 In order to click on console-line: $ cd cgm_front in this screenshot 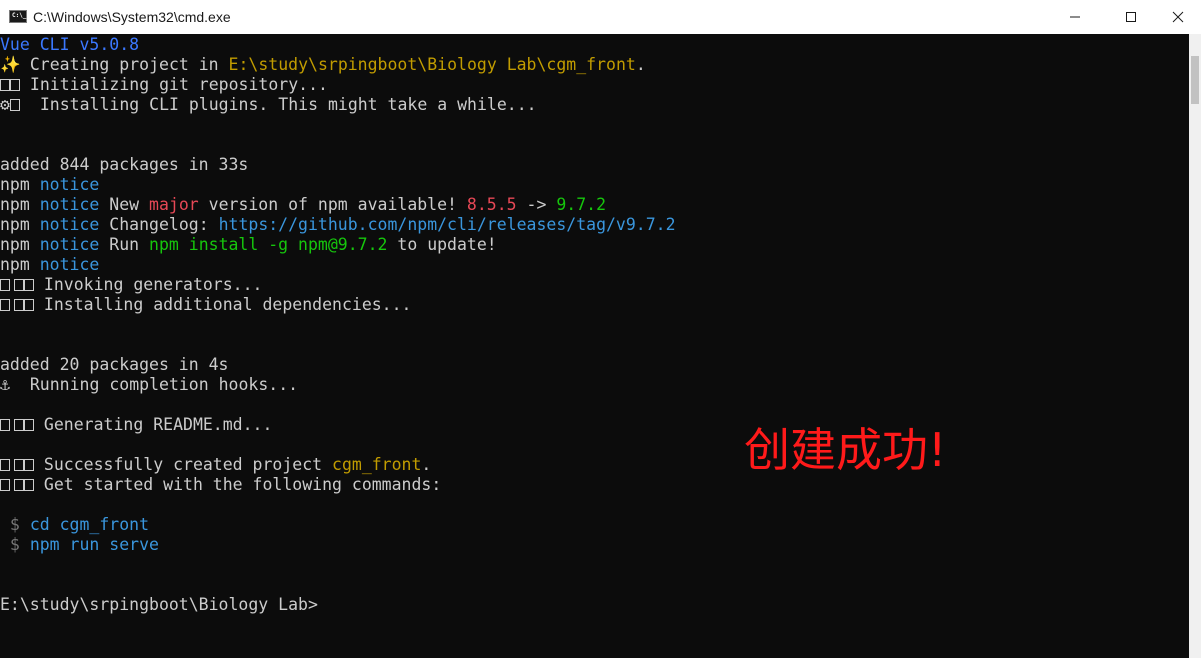, I will do `click(74, 525)`.